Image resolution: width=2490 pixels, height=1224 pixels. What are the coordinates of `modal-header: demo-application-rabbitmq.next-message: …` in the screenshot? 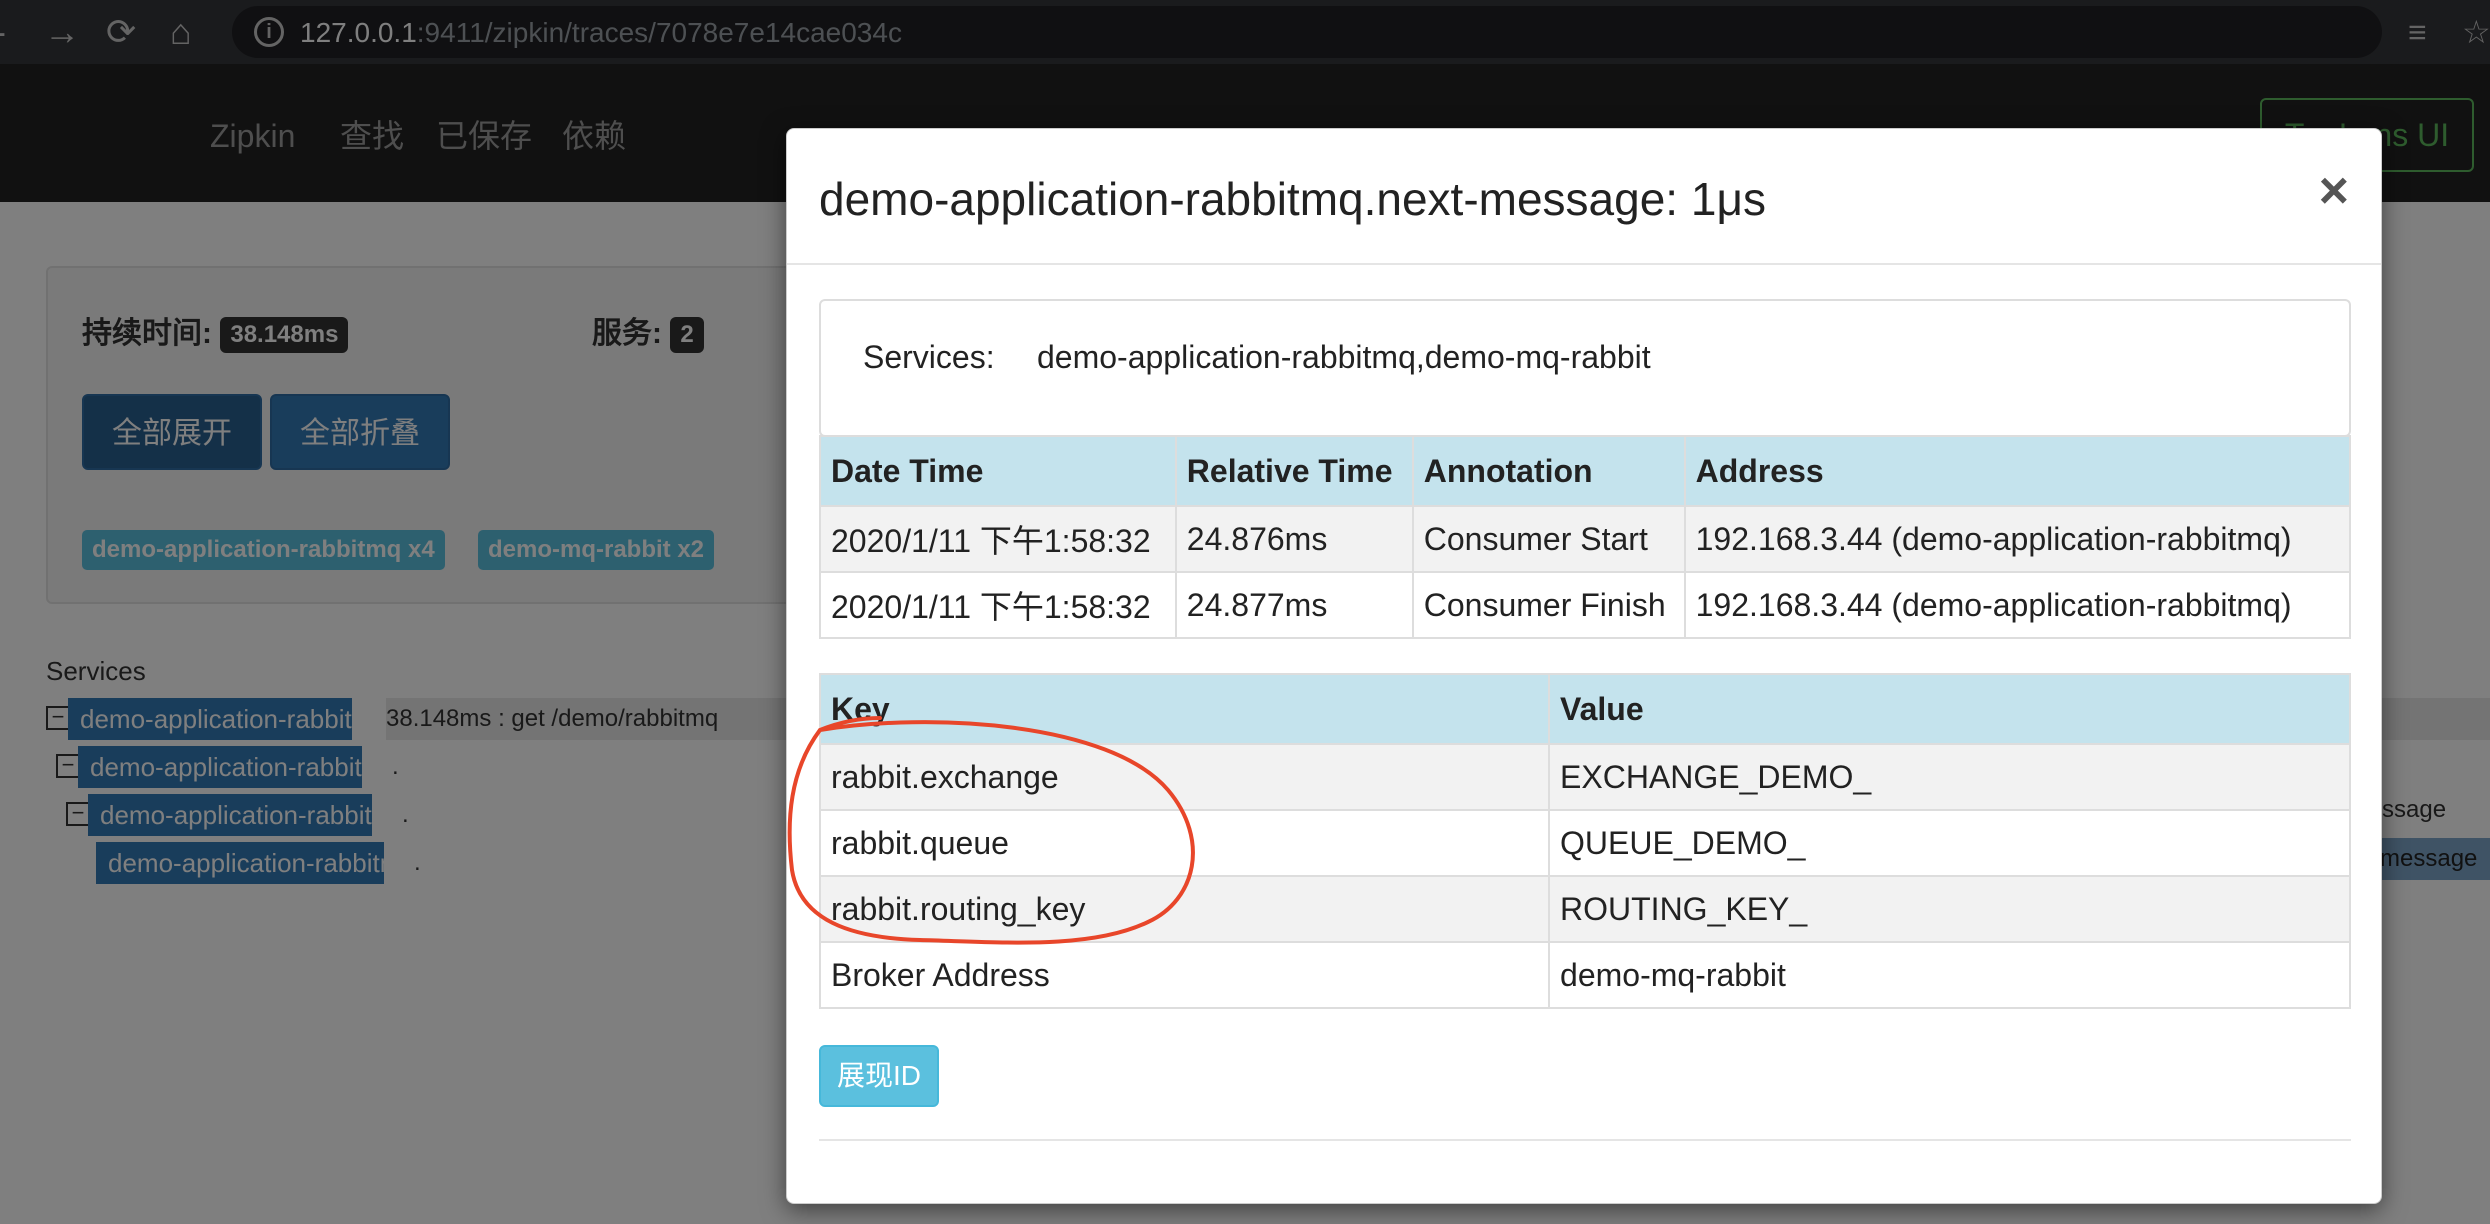 It's located at (1584, 197).